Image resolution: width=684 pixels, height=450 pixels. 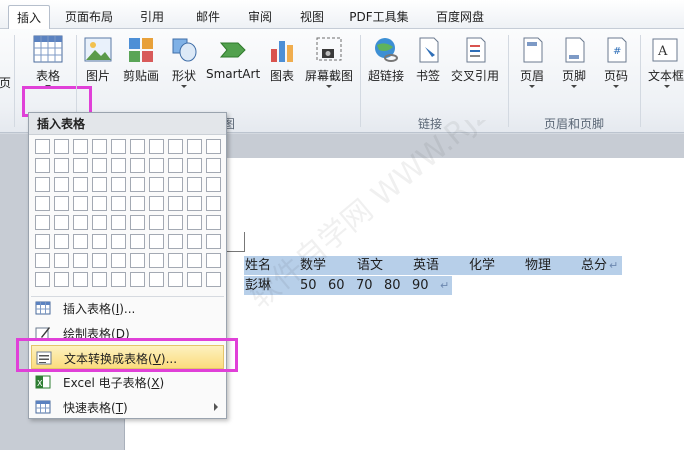 What do you see at coordinates (574, 61) in the screenshot?
I see `footer-button: 页脚` at bounding box center [574, 61].